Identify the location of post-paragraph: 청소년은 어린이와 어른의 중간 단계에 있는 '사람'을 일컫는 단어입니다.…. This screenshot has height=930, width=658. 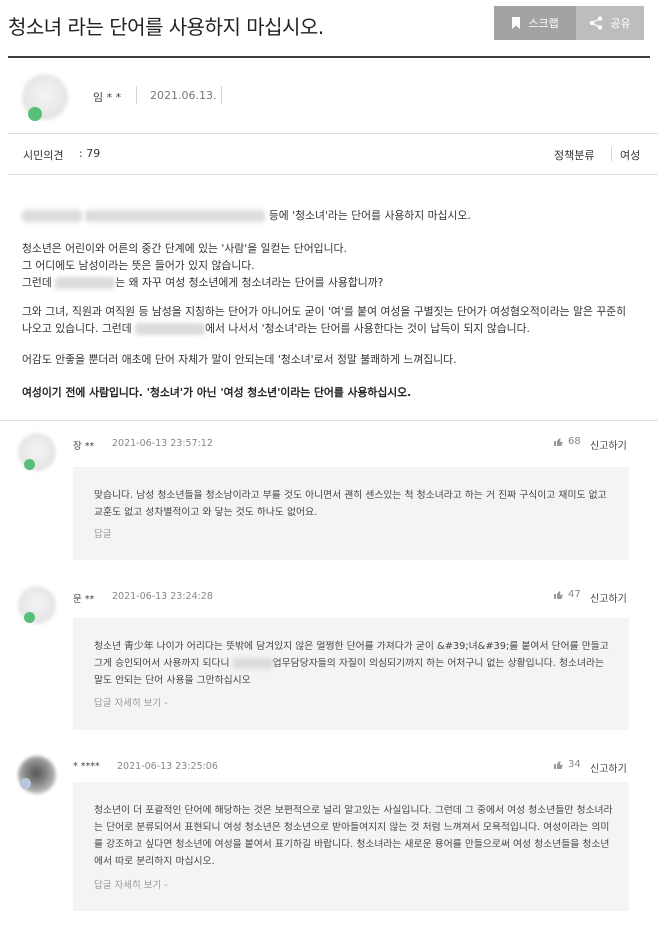
(329, 265).